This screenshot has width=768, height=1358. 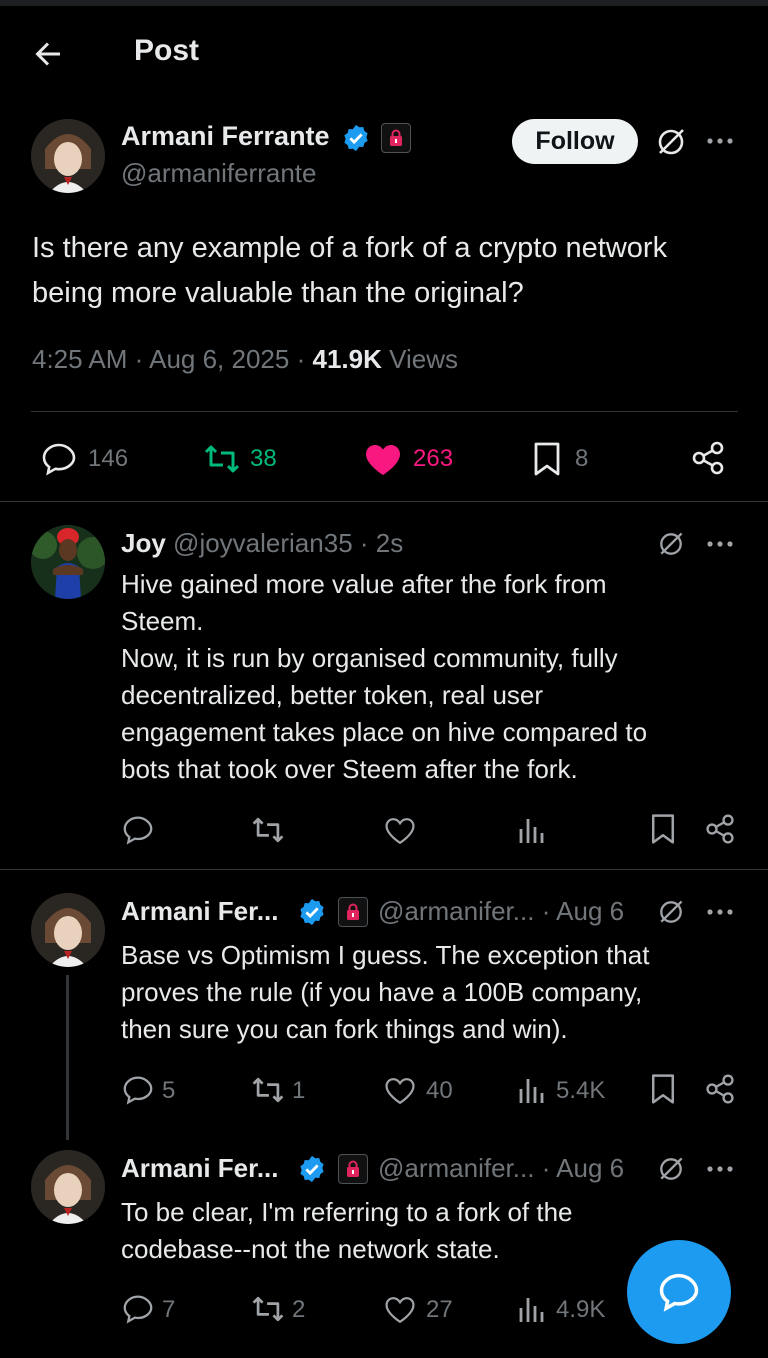 What do you see at coordinates (582, 458) in the screenshot?
I see `bookmark-count: 8` at bounding box center [582, 458].